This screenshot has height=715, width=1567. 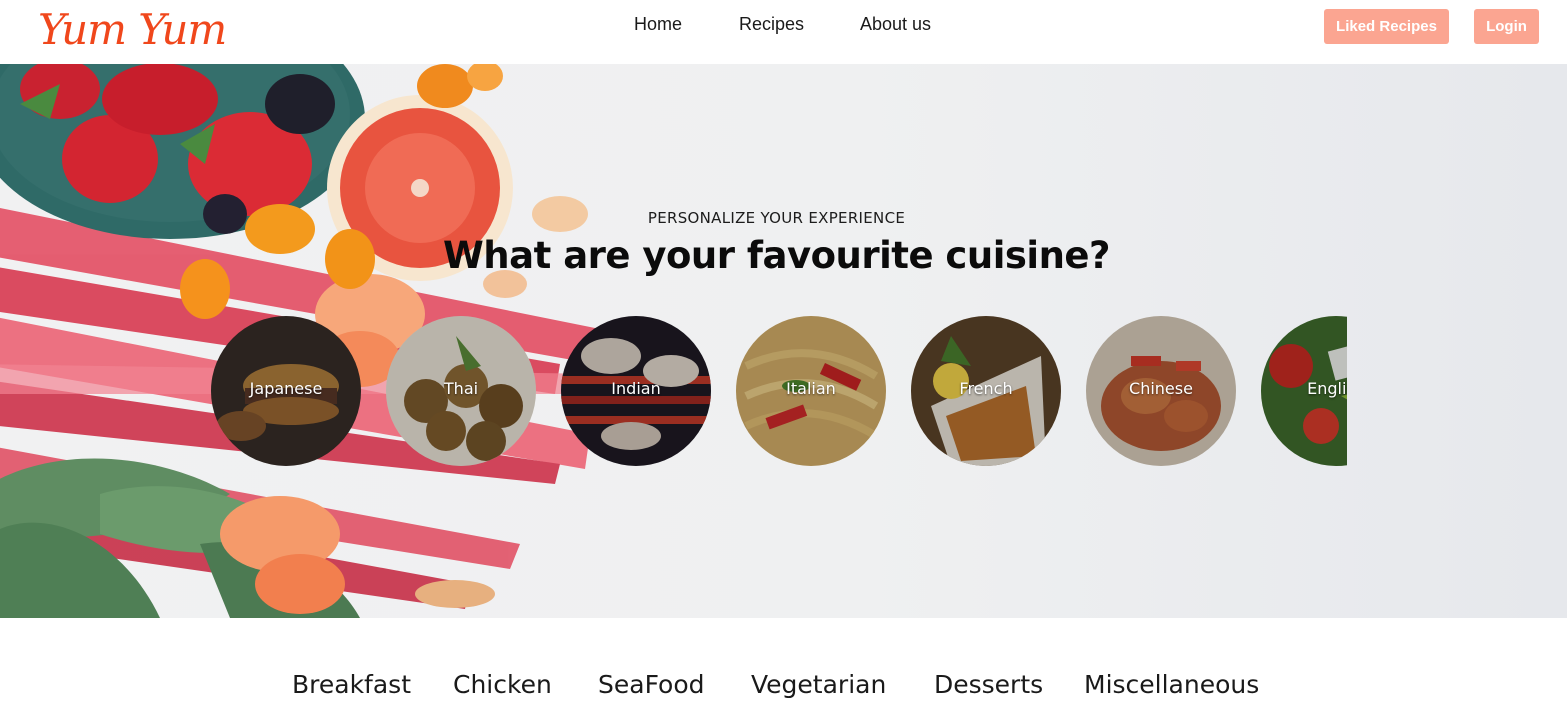 I want to click on category-chicken: Chicken, so click(x=502, y=684).